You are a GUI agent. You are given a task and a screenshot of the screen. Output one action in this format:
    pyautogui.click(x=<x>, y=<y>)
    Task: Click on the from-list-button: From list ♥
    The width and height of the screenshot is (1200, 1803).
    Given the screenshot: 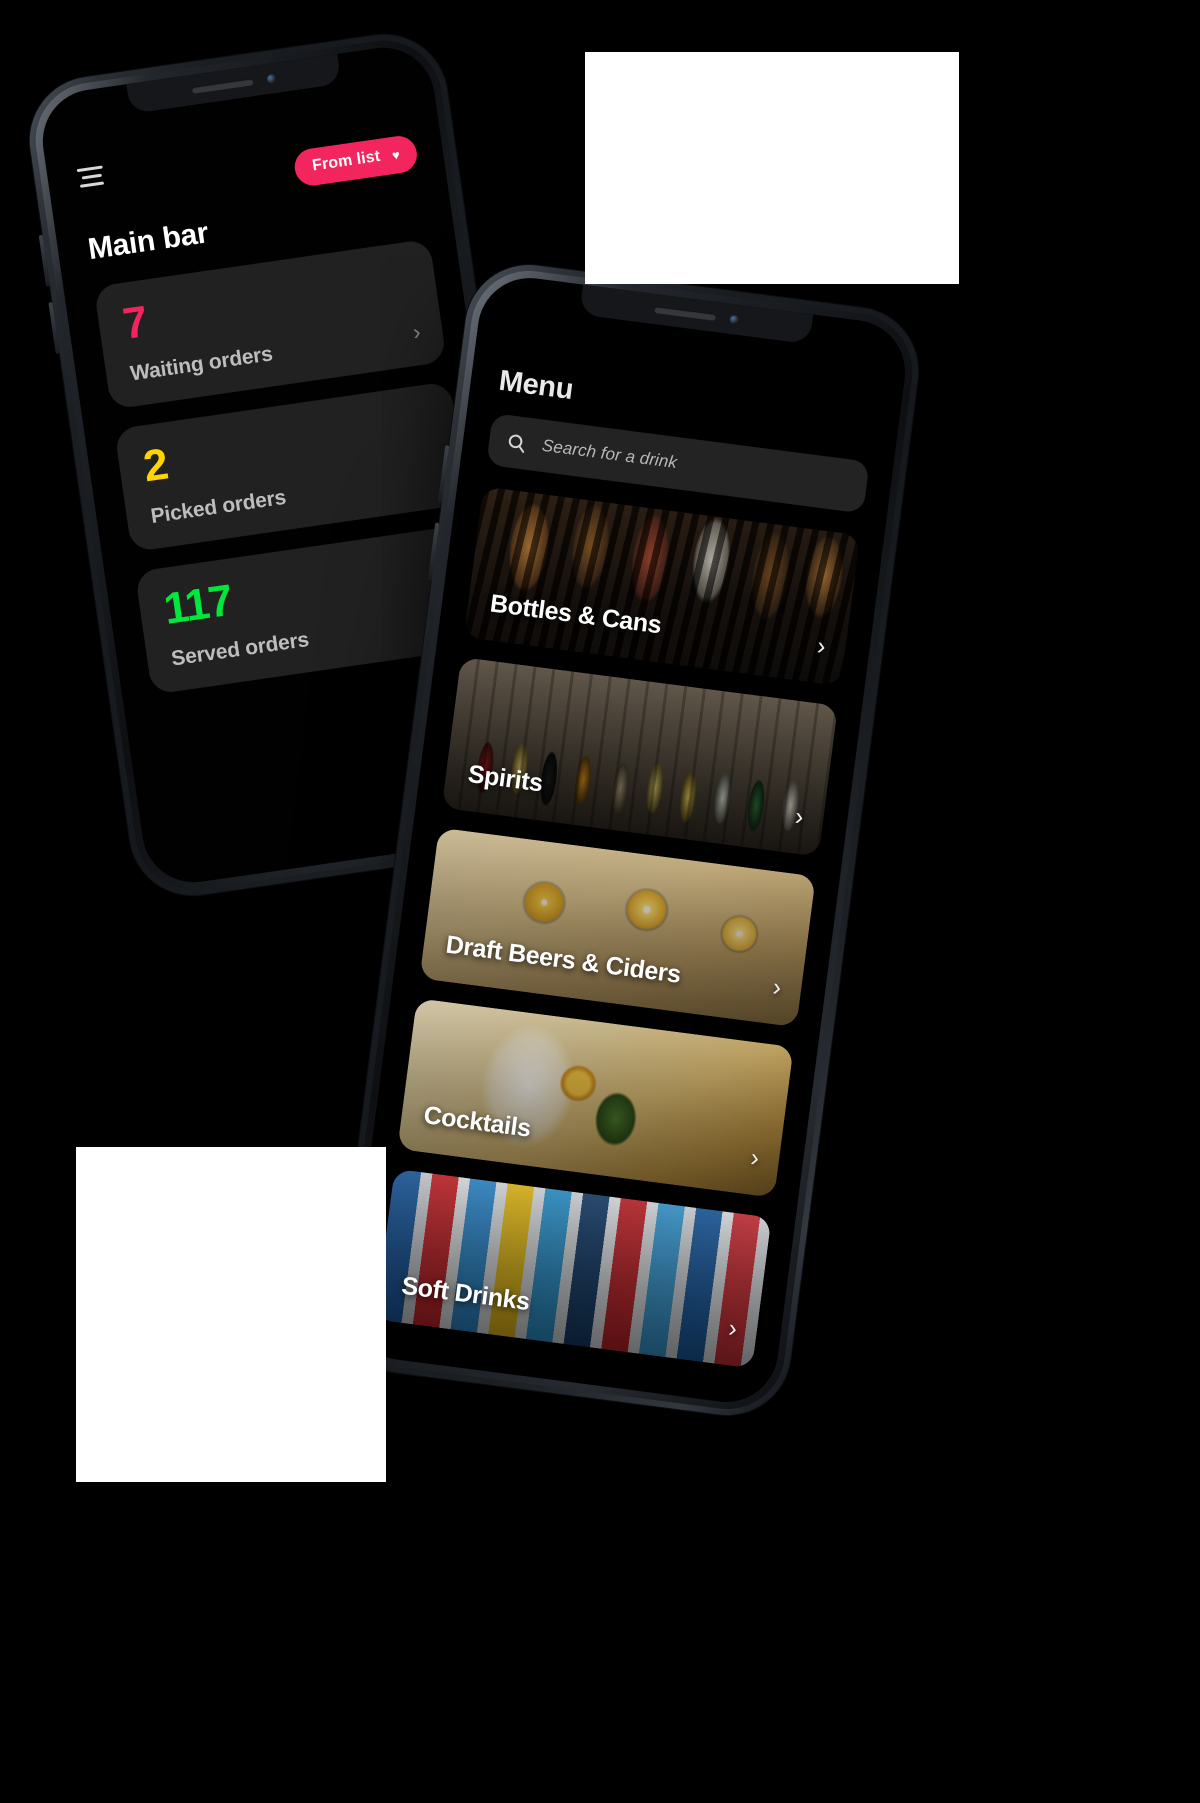 What is the action you would take?
    pyautogui.click(x=355, y=160)
    